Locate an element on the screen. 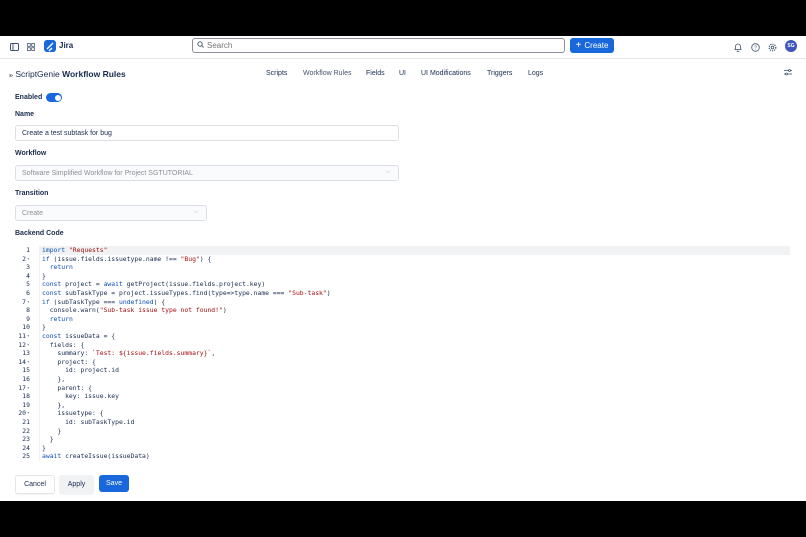  line-number: 4 is located at coordinates (28, 275).